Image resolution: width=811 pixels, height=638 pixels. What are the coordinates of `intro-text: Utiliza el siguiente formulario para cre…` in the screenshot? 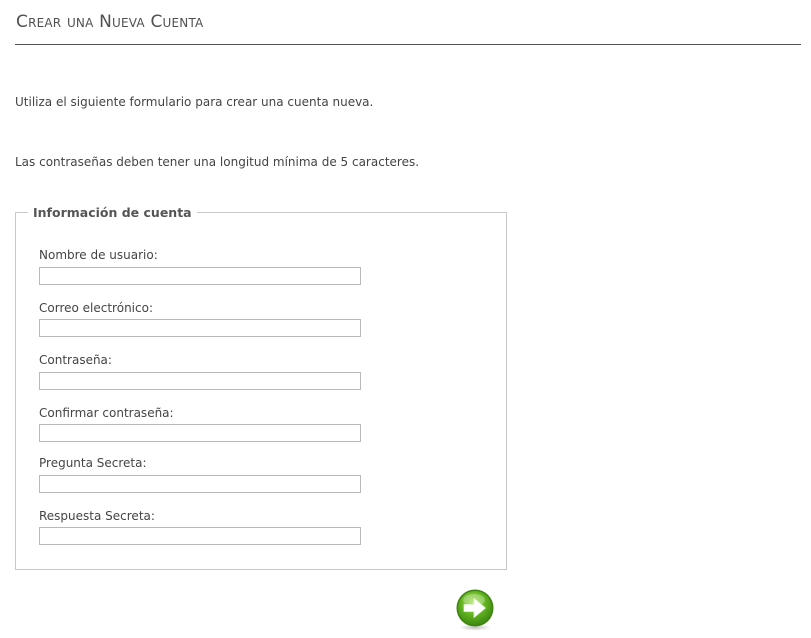 It's located at (194, 102).